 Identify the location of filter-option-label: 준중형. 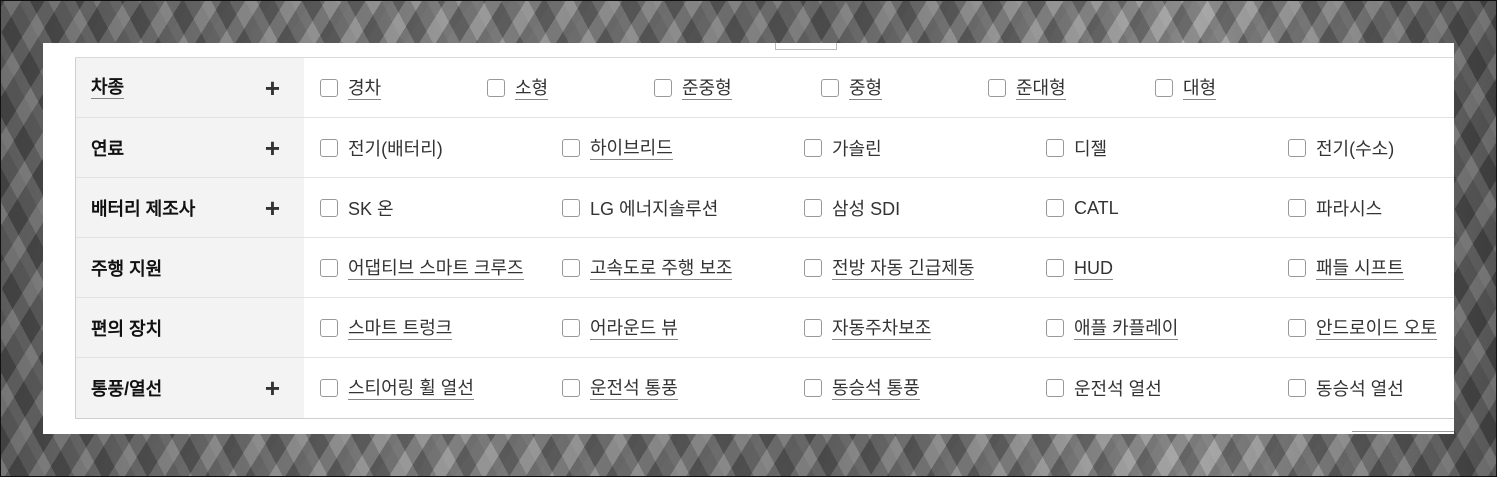
(707, 88).